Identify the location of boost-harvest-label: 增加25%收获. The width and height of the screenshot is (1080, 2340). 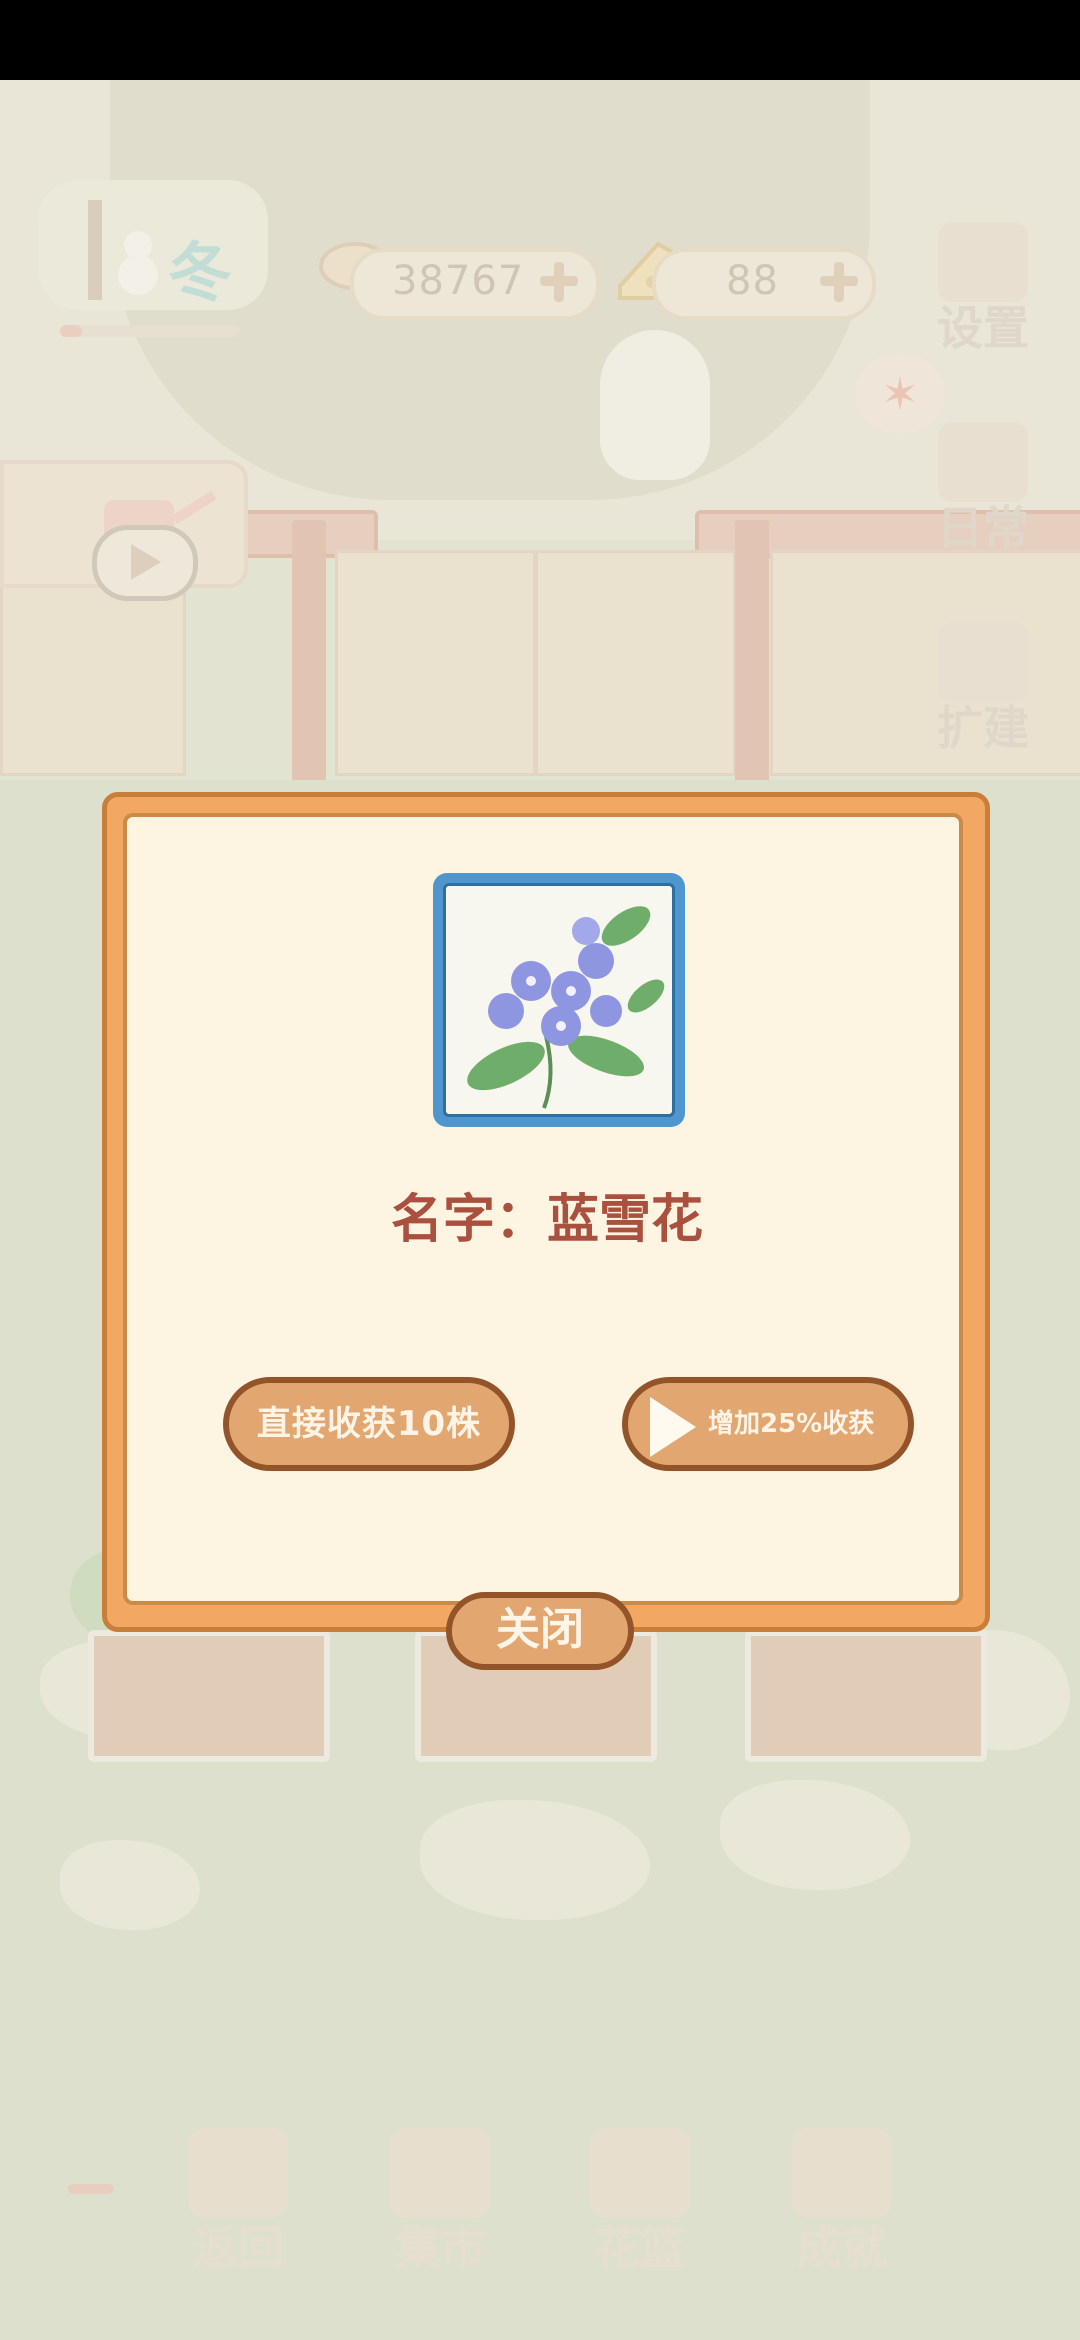
(791, 1424).